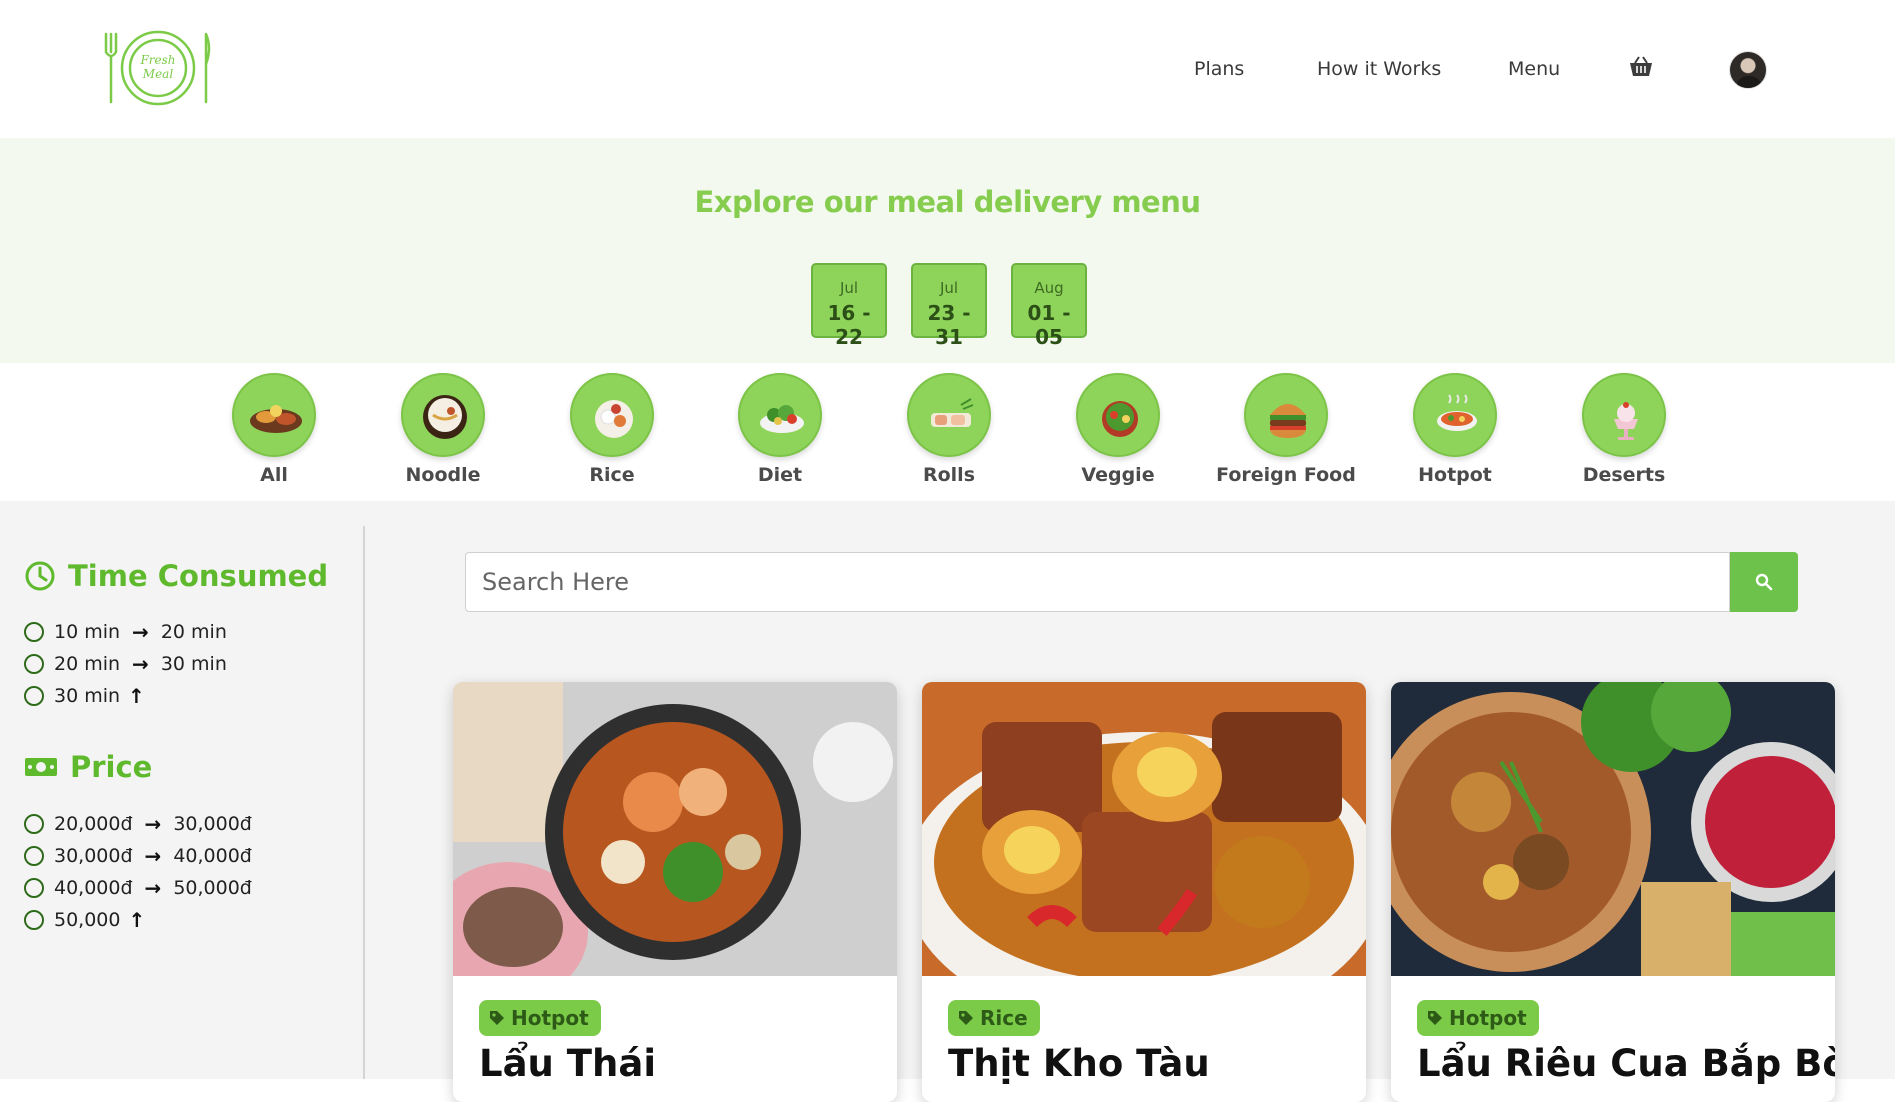 The height and width of the screenshot is (1102, 1895). Describe the element at coordinates (1534, 69) in the screenshot. I see `nav-menu: Menu` at that location.